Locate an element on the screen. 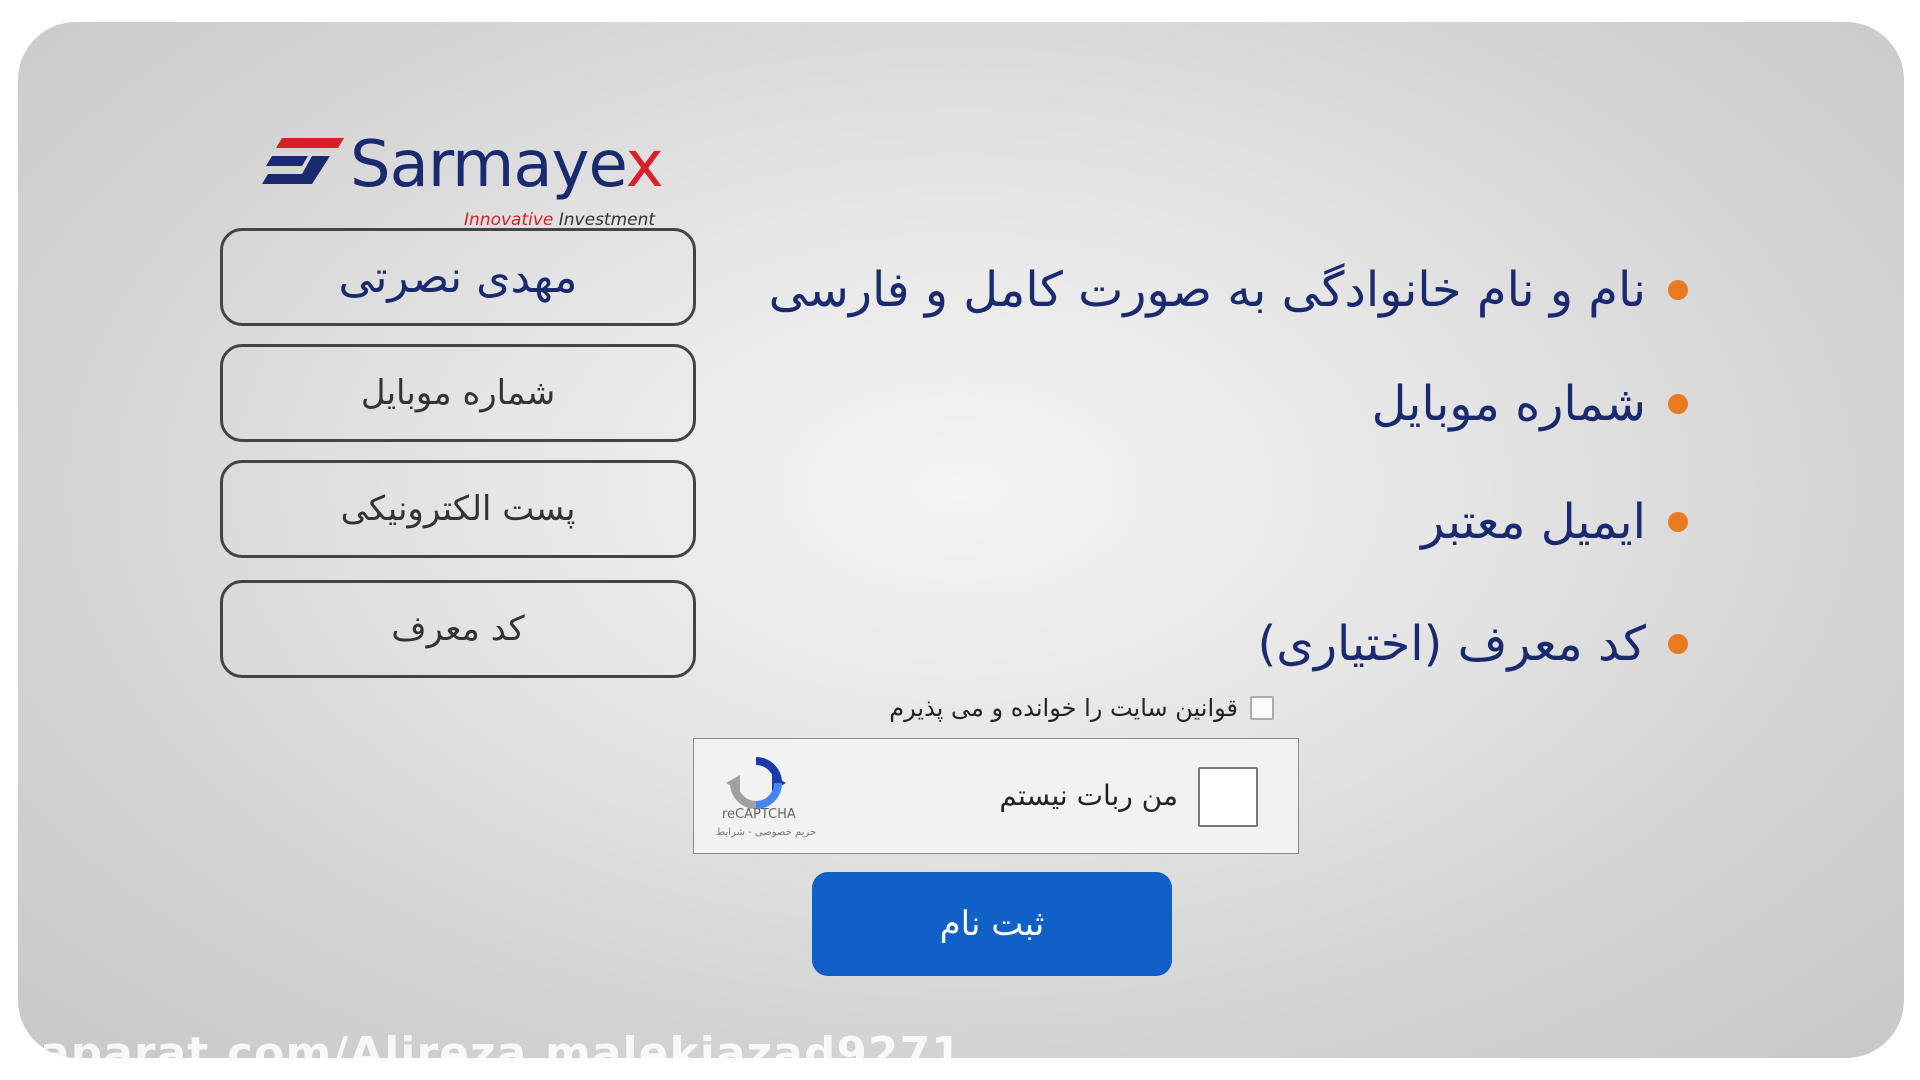 The image size is (1920, 1080). requirement-full-name: نام و نام خانوادگی به صورت کامل و فارسی is located at coordinates (1228, 290).